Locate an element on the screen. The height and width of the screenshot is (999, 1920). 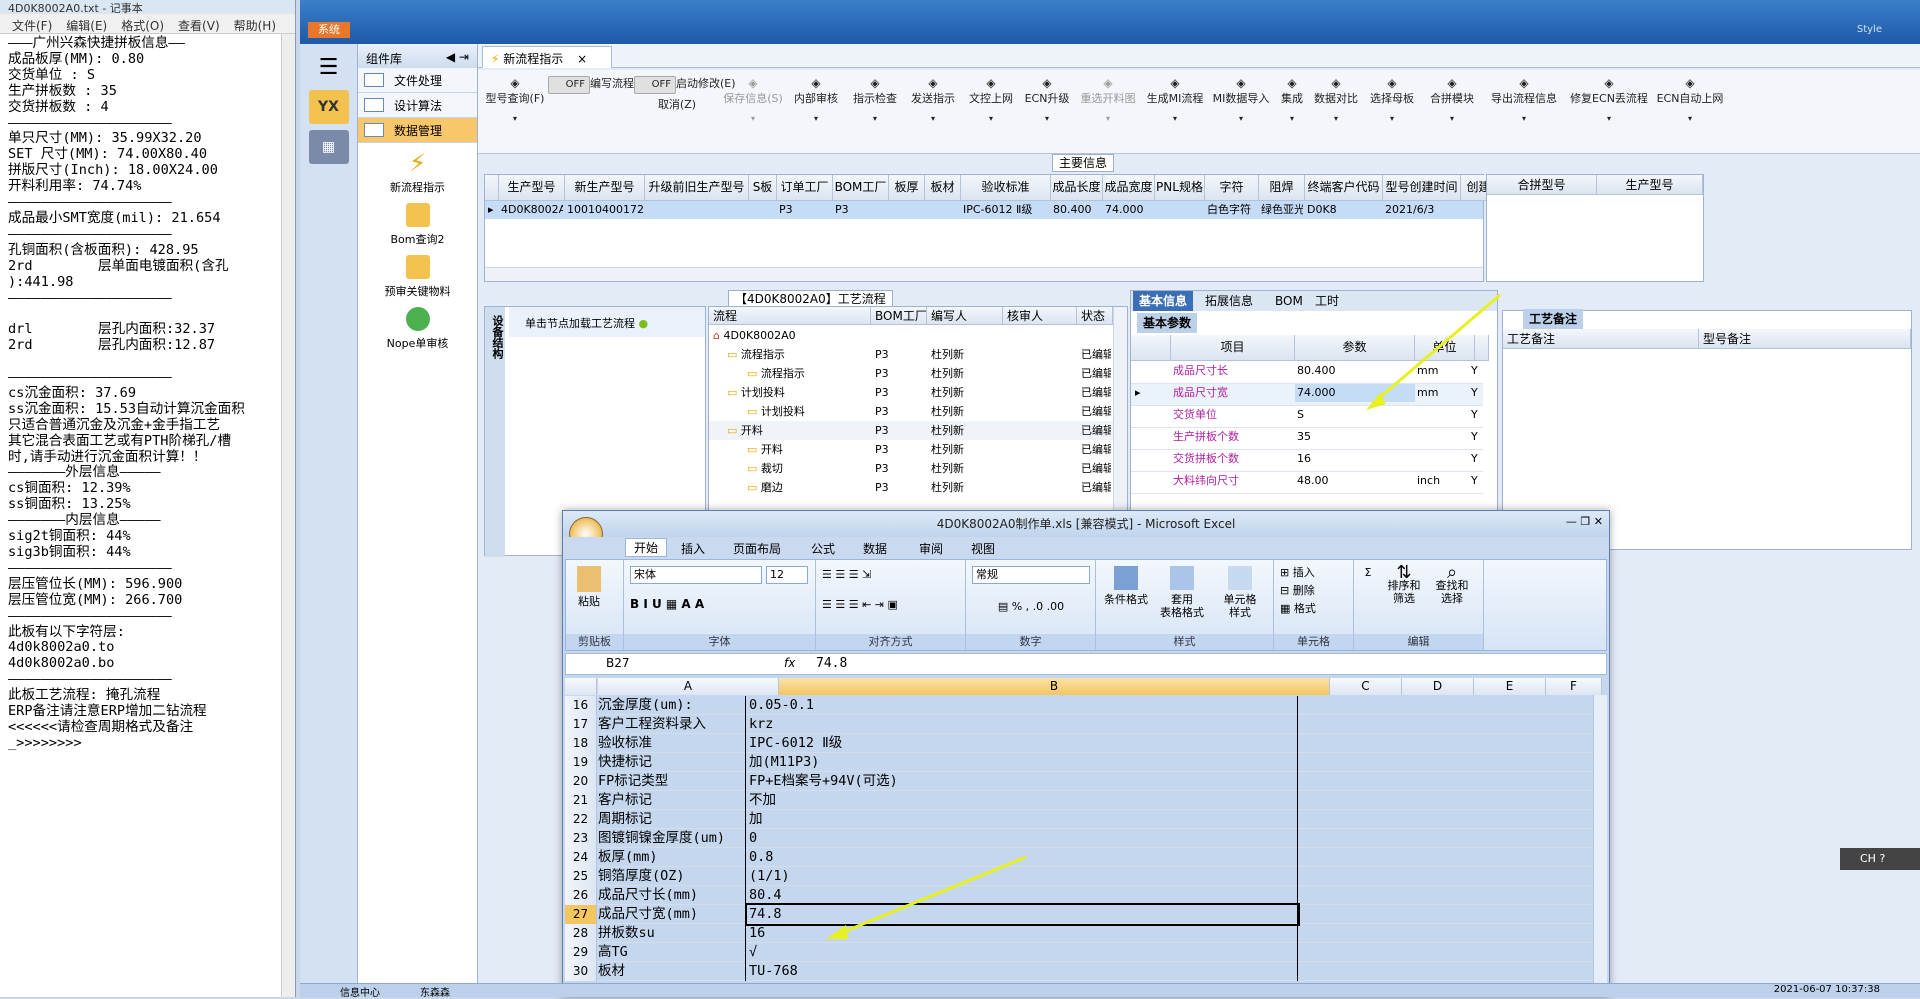
ime-label: CH is located at coordinates (1868, 858).